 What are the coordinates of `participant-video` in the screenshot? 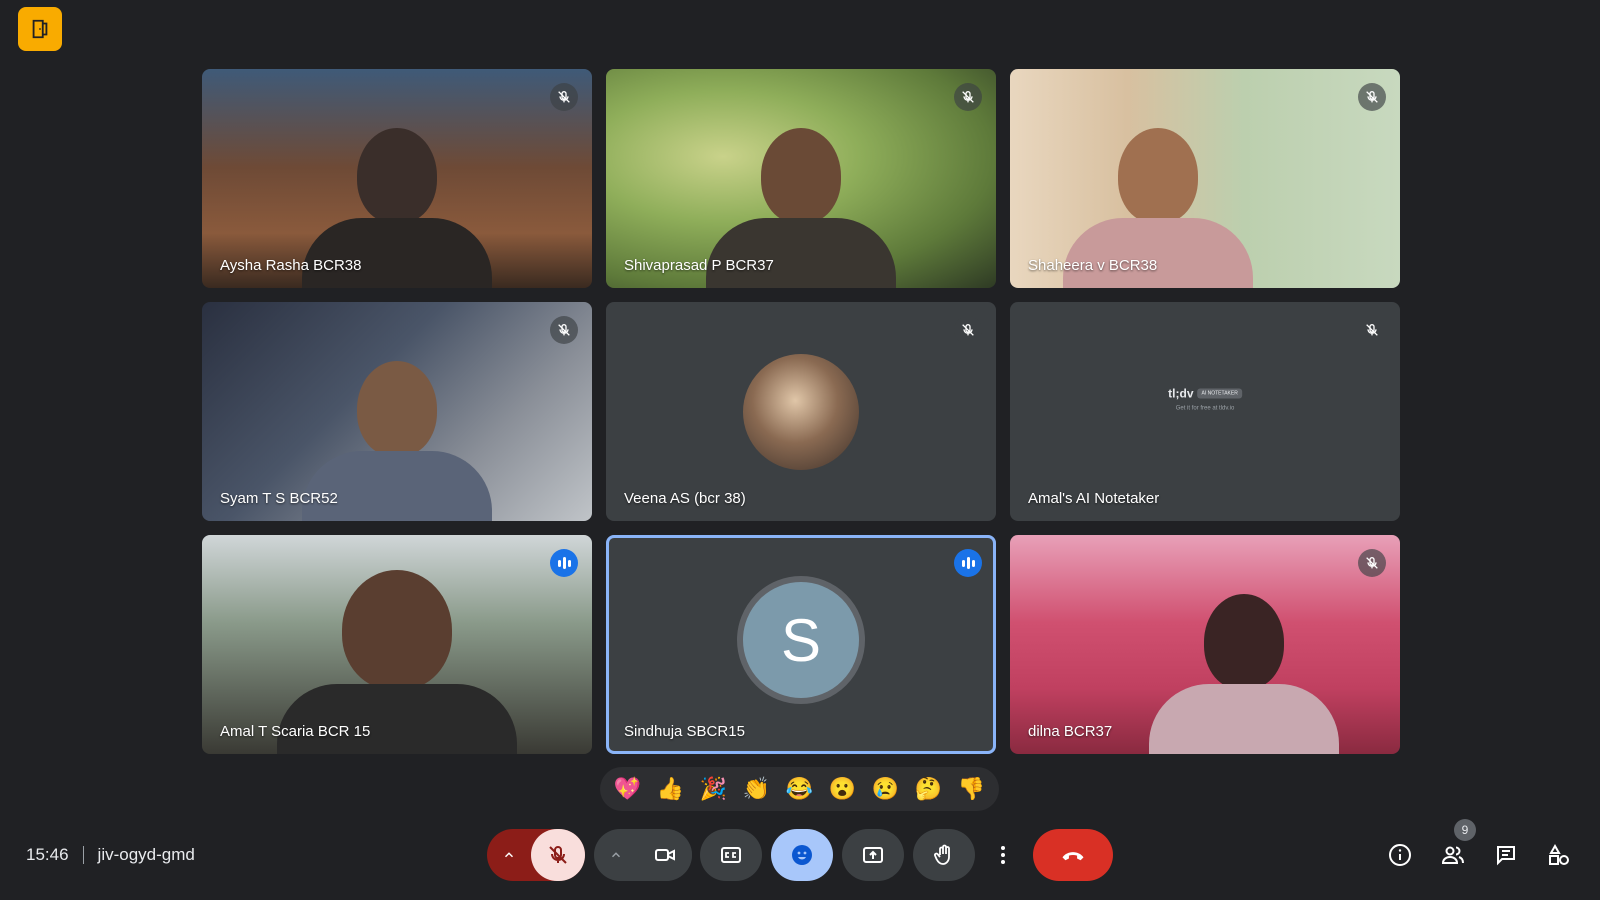 It's located at (1244, 674).